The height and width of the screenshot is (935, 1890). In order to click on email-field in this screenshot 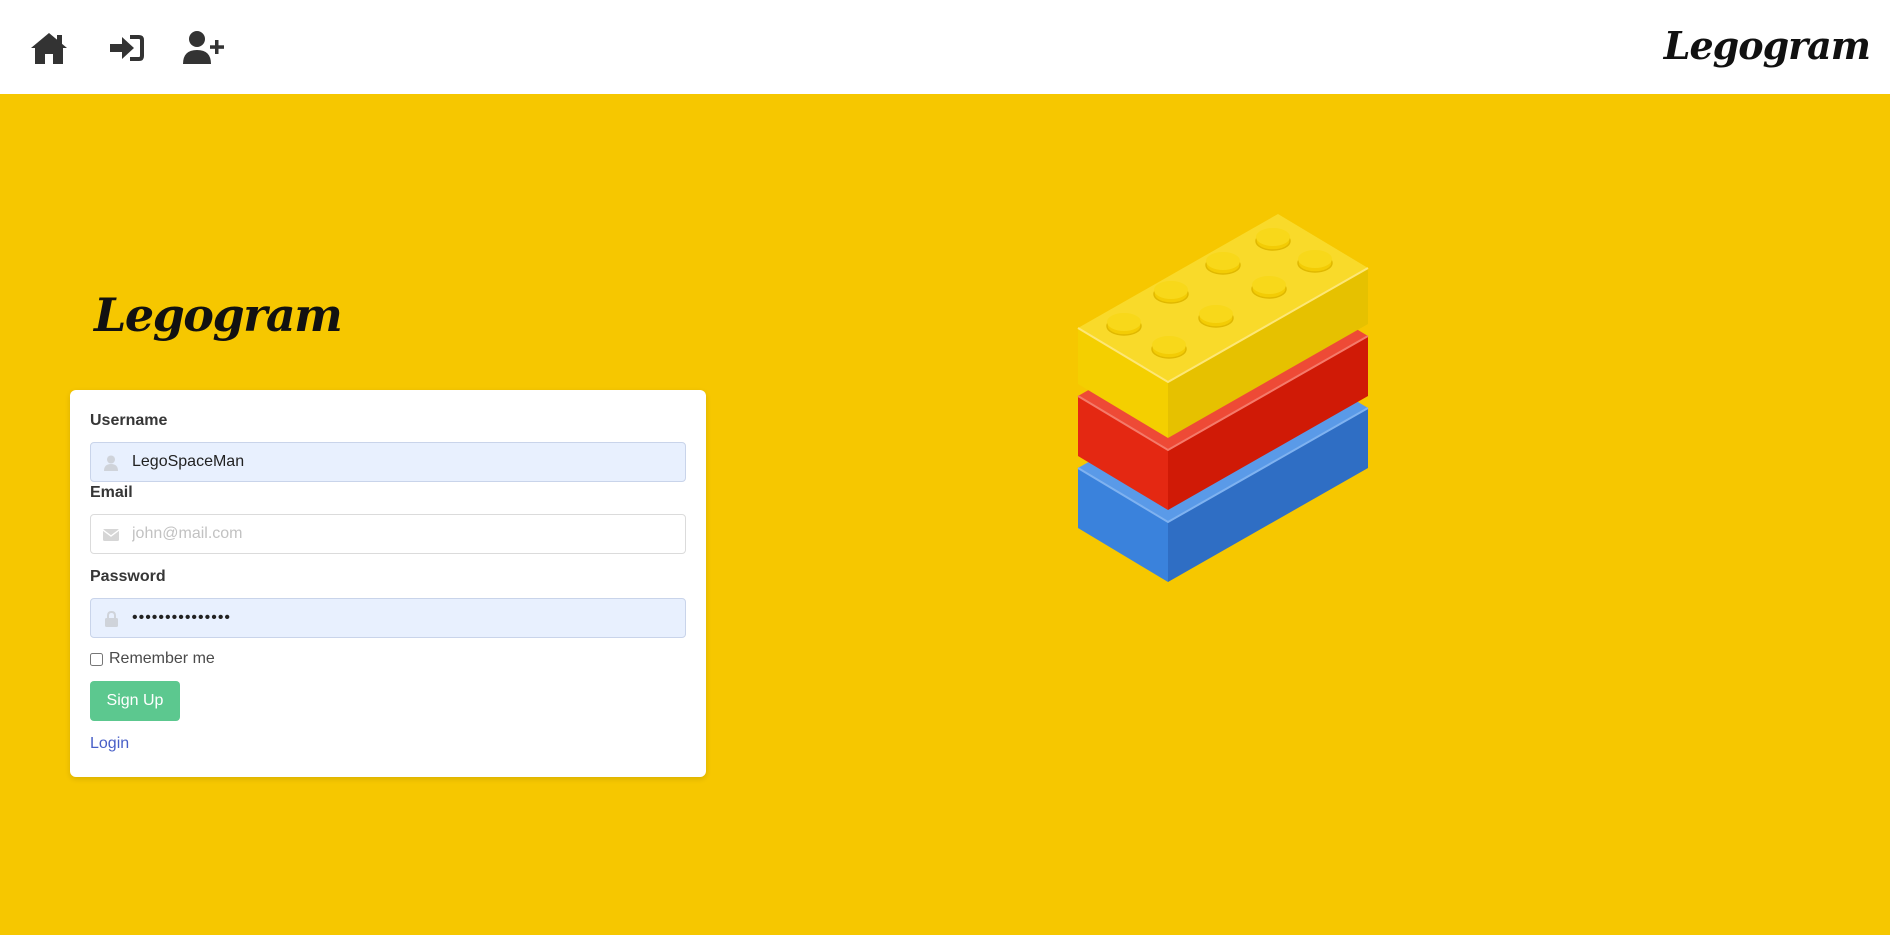, I will do `click(388, 534)`.